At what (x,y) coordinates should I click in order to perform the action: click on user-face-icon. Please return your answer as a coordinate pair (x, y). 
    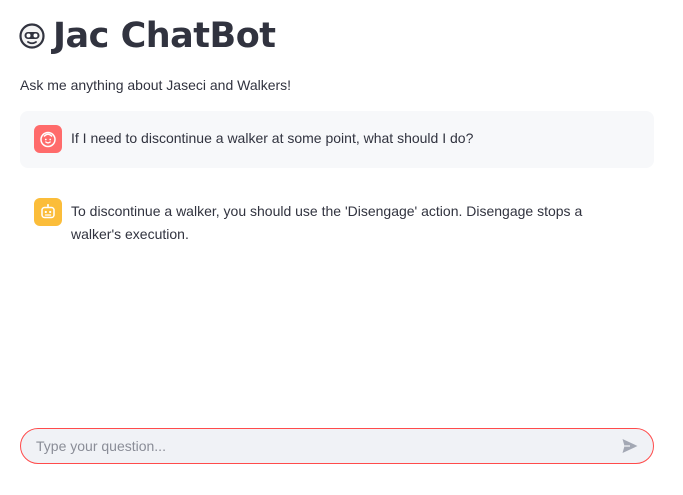
    Looking at the image, I should click on (48, 139).